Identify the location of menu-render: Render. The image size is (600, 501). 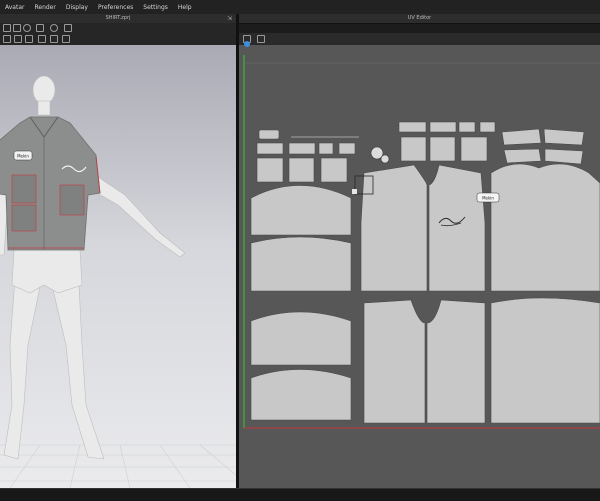
(44, 7).